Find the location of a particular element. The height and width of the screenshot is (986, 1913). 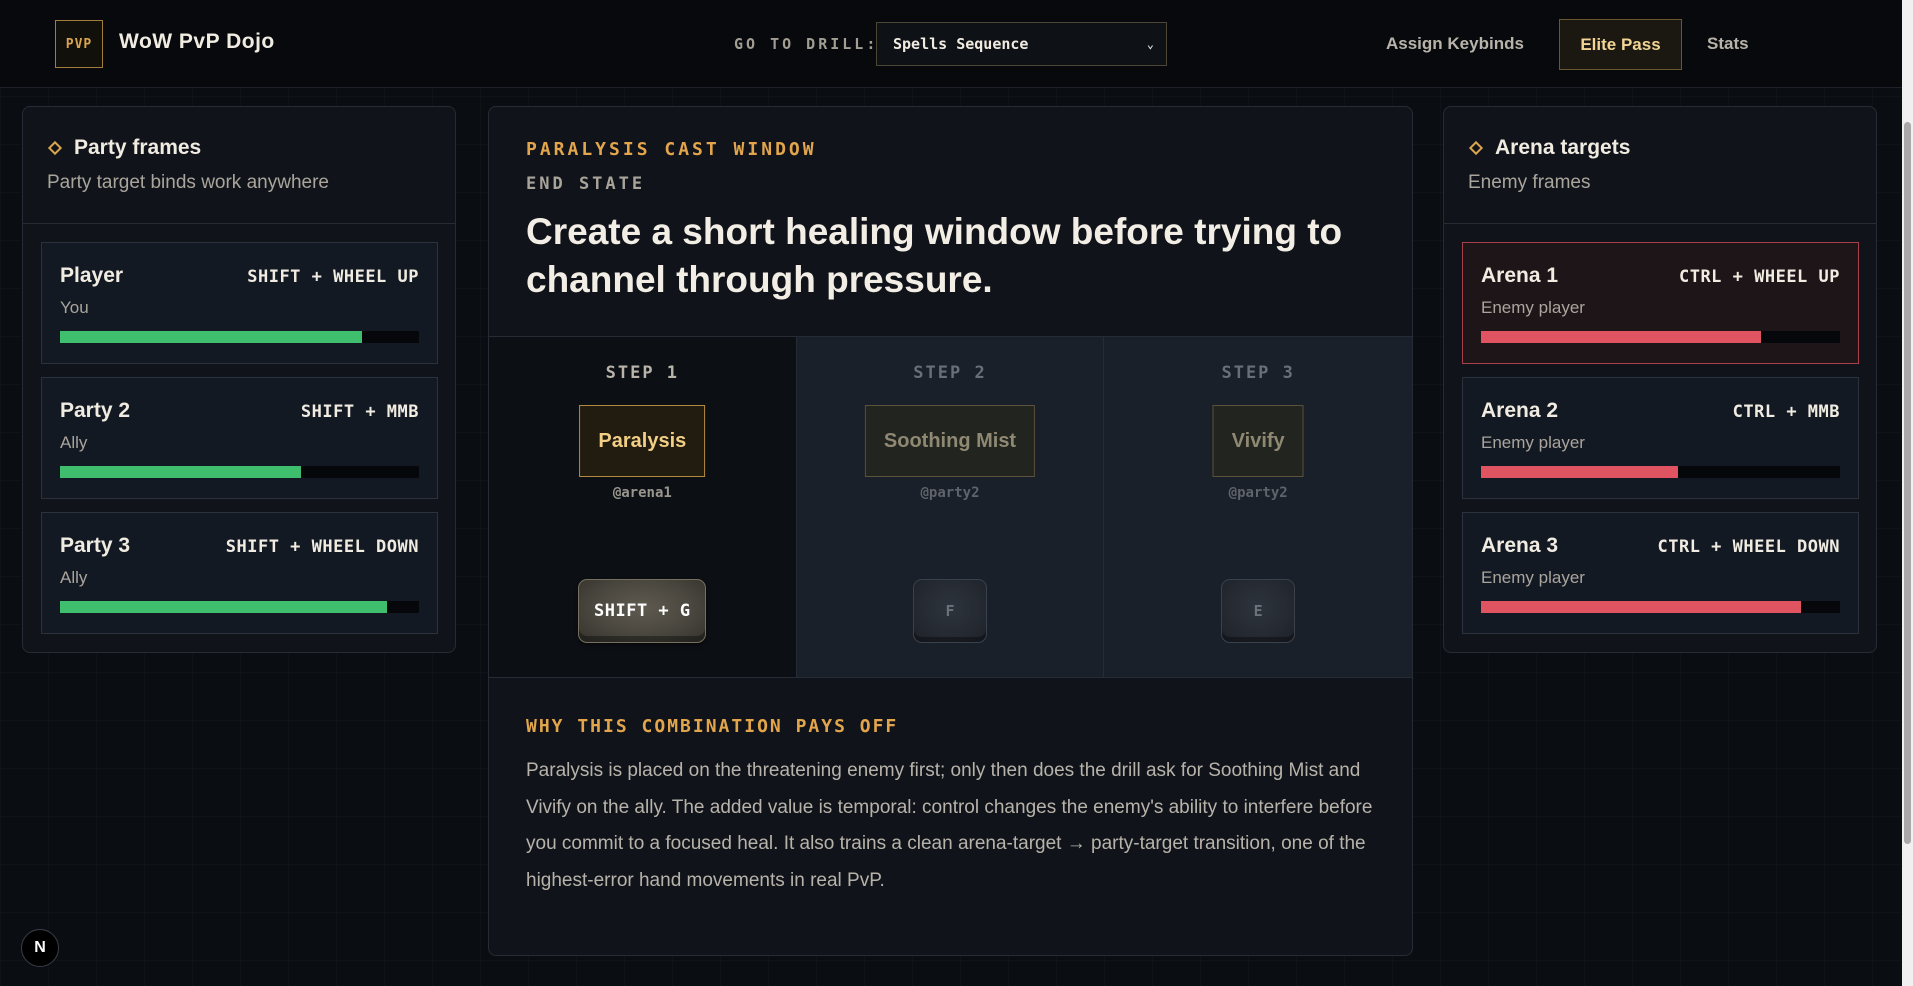

keycap-shift-g: SHIFT + G is located at coordinates (642, 611).